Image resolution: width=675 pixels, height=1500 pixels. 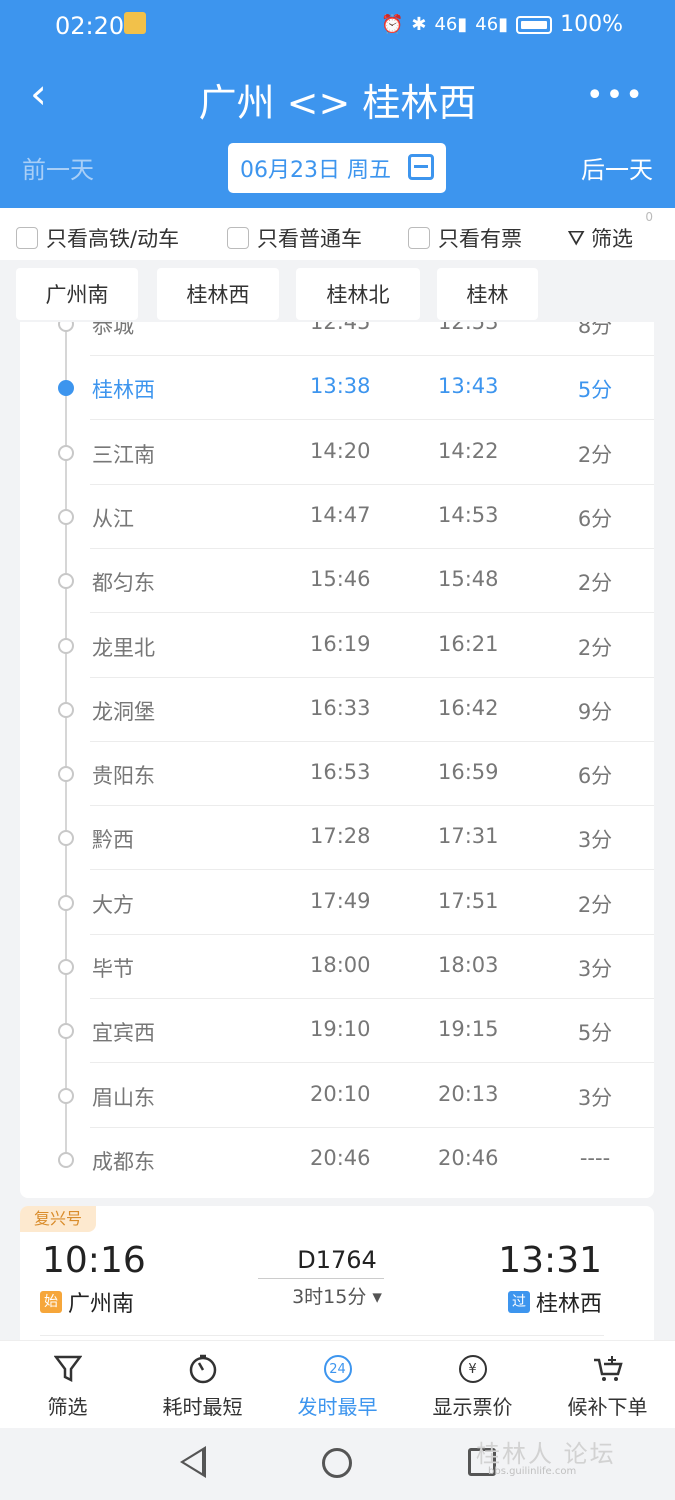 I want to click on stop-name: 成都东, so click(x=123, y=1162).